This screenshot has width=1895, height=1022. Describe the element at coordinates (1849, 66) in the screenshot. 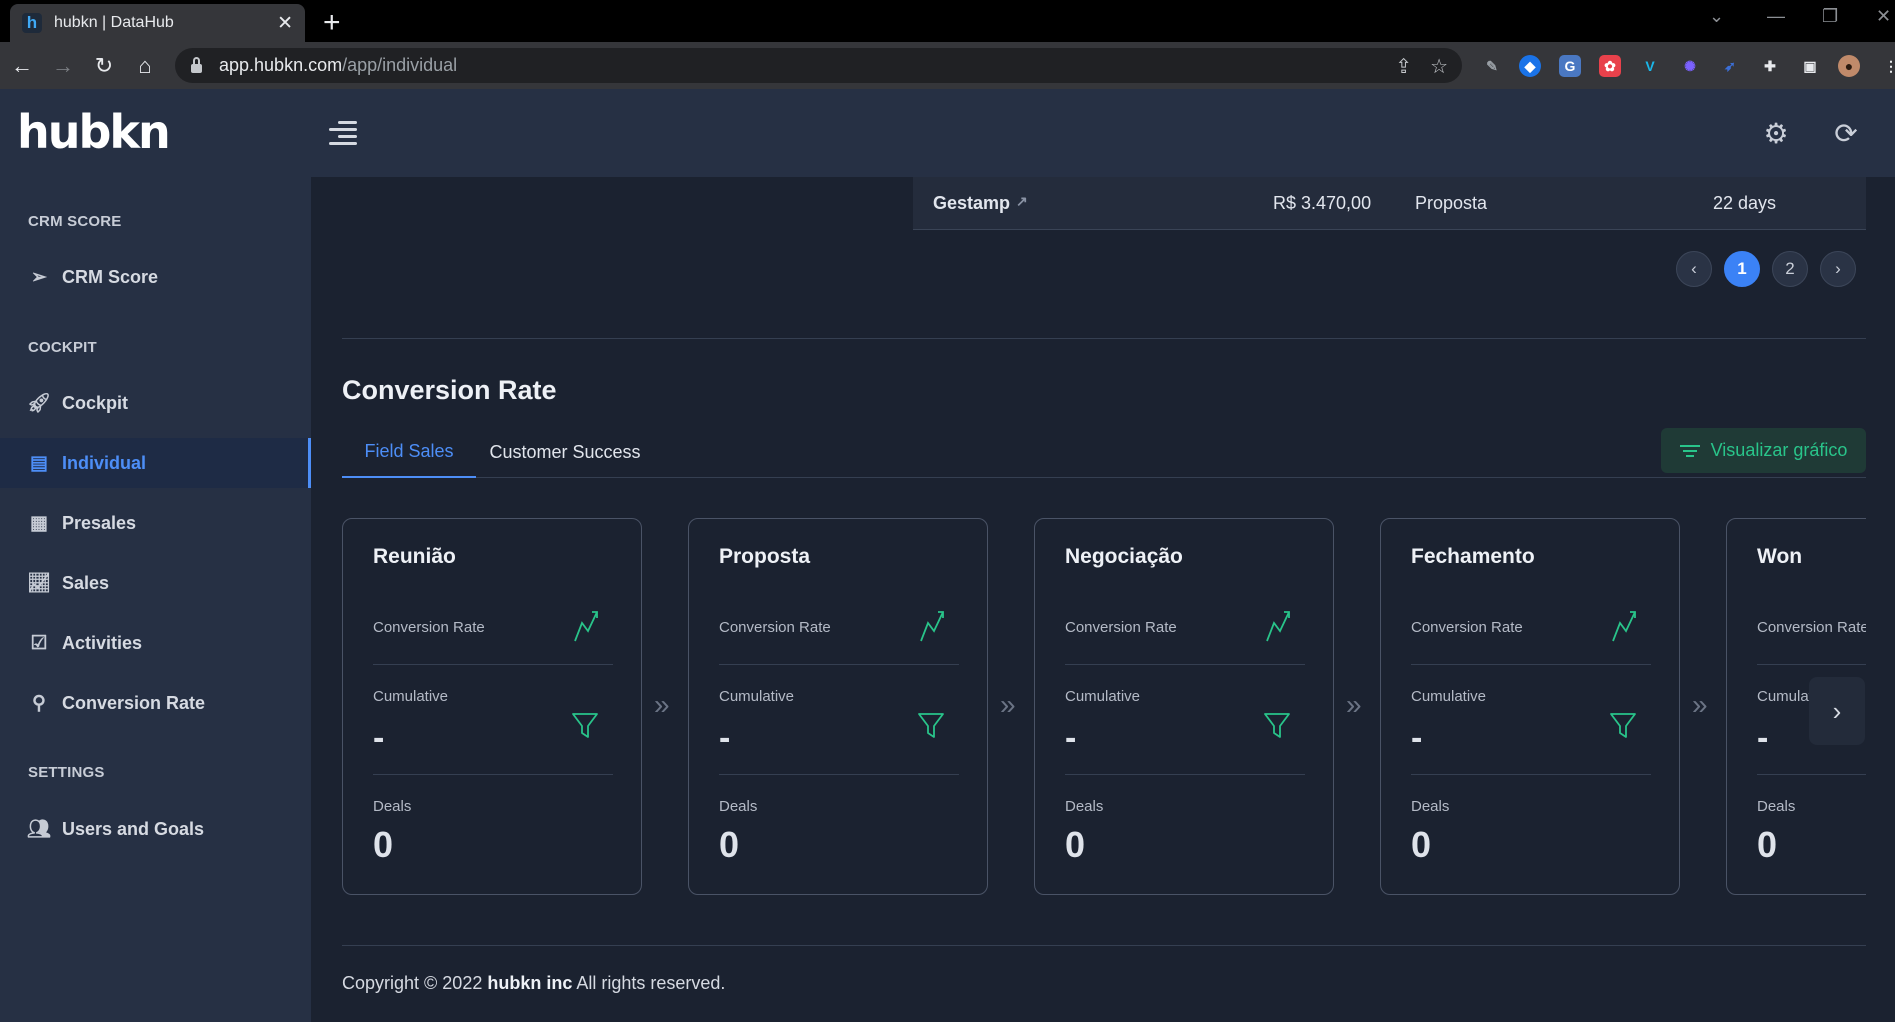

I see `profile-avatar-icon: ●` at that location.